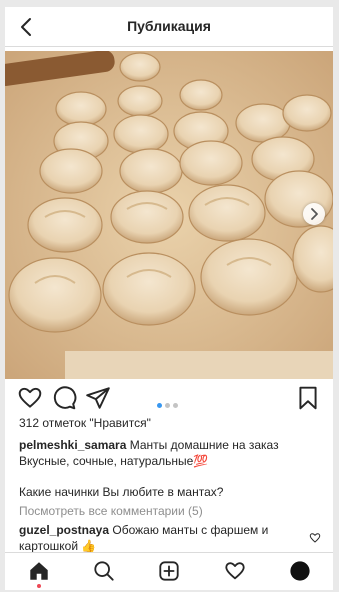 Image resolution: width=339 pixels, height=592 pixels. I want to click on carousel-next-button, so click(314, 214).